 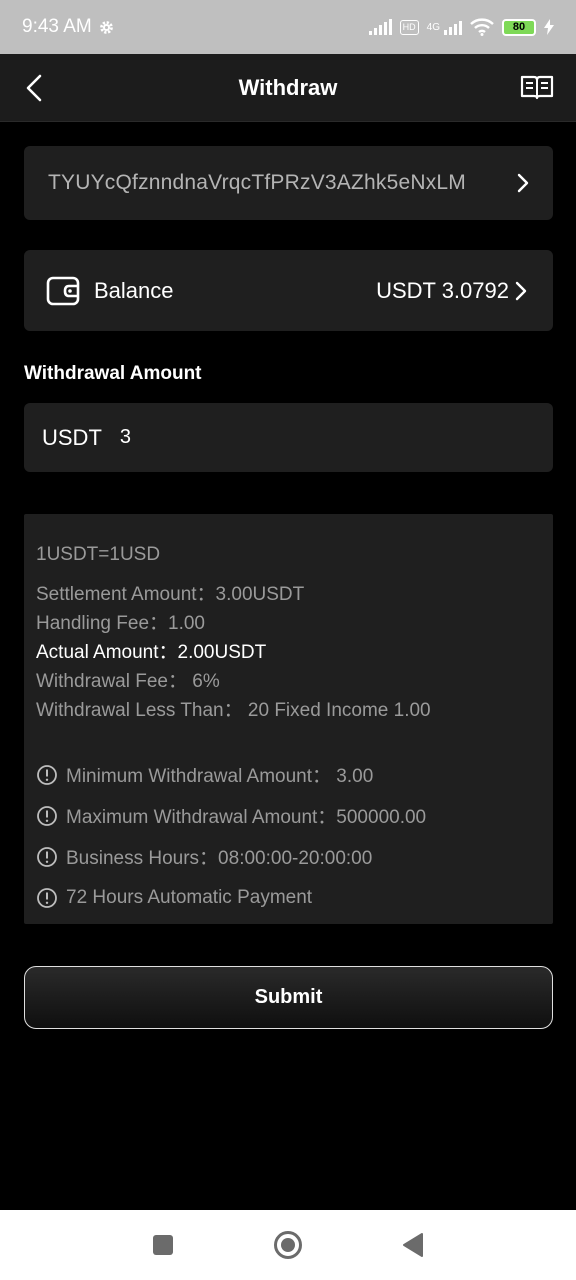 I want to click on charging-bolt-icon, so click(x=549, y=27).